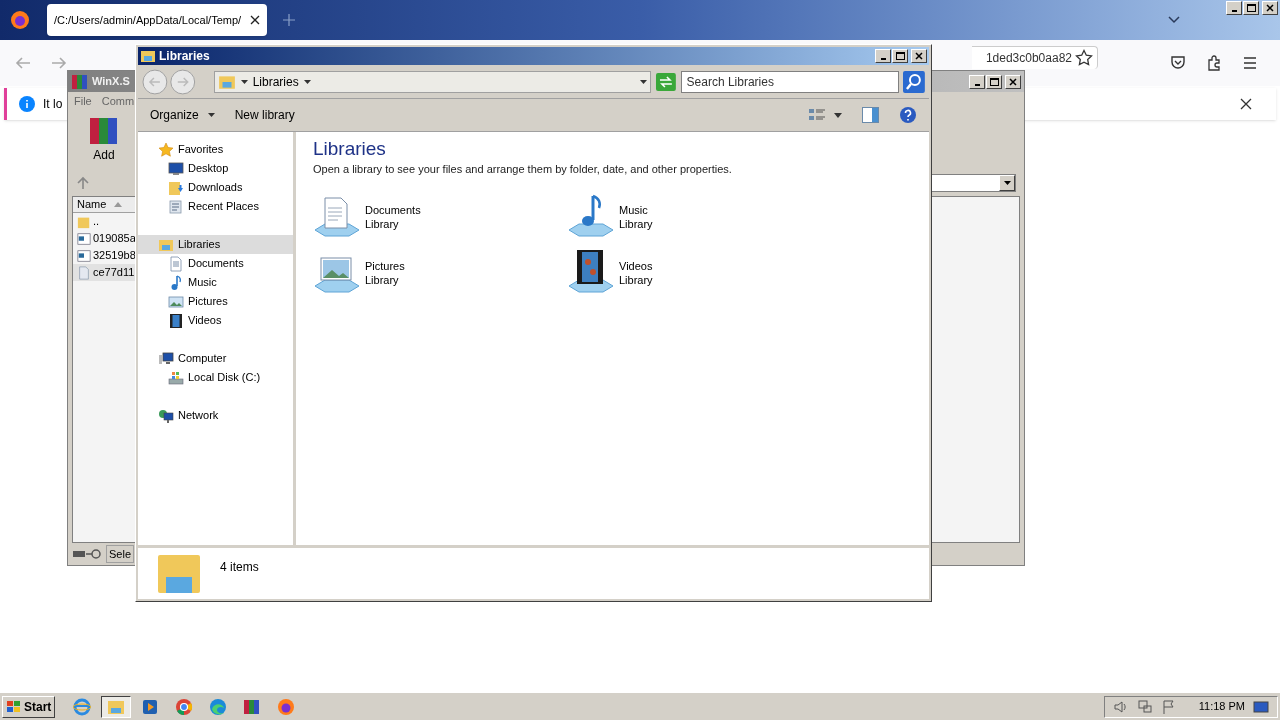 The height and width of the screenshot is (720, 1280). What do you see at coordinates (591, 216) in the screenshot?
I see `music-library-icon` at bounding box center [591, 216].